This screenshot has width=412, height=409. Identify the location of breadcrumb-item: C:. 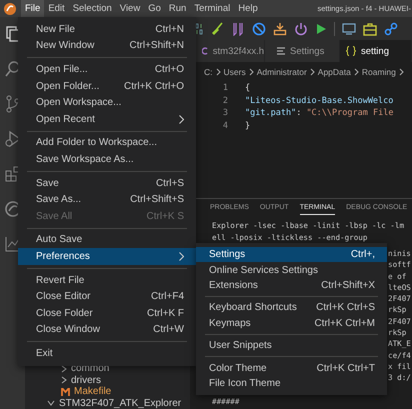
(208, 71).